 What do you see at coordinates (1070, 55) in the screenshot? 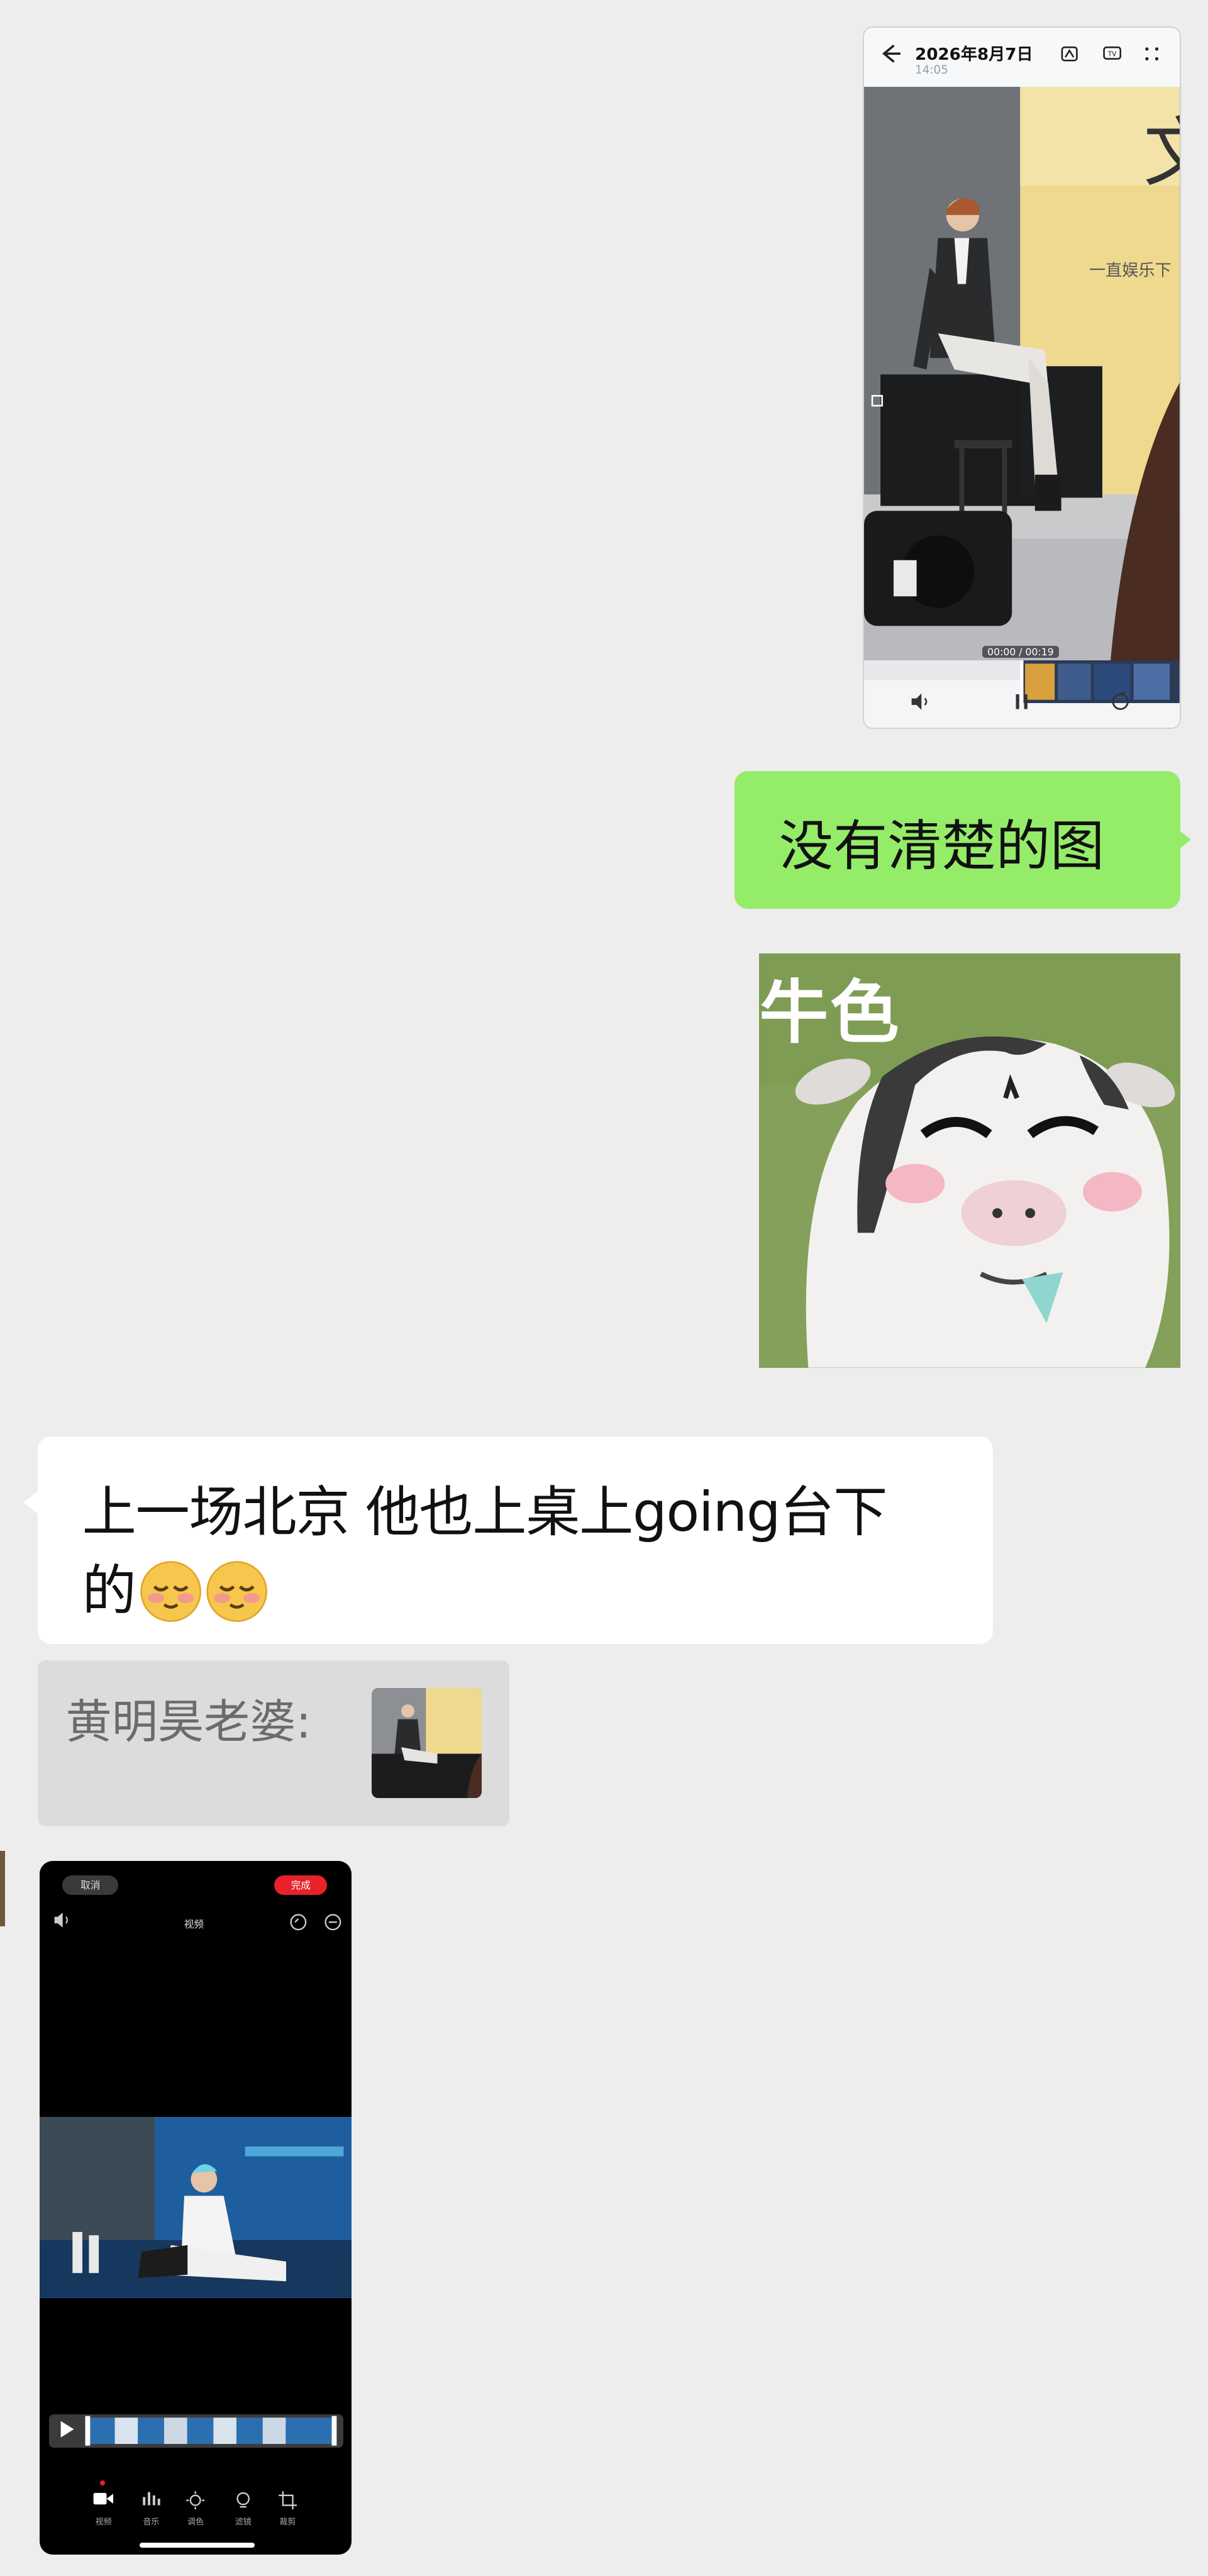
I see `edit-icon` at bounding box center [1070, 55].